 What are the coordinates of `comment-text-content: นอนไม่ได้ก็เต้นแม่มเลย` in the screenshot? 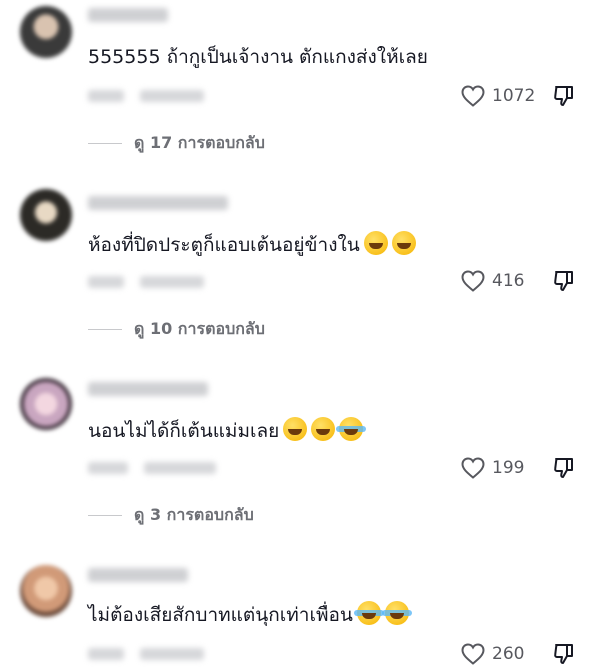 It's located at (184, 431).